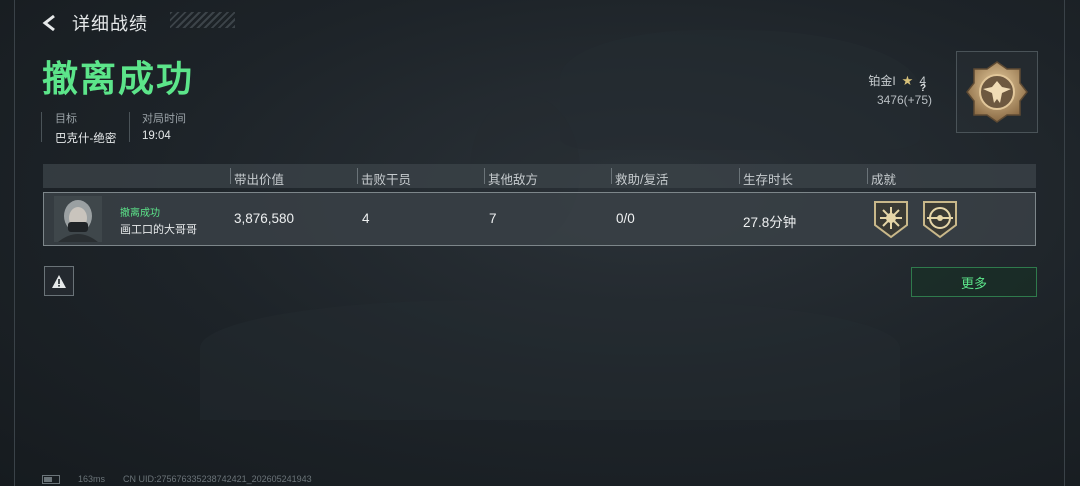 The width and height of the screenshot is (1080, 486). Describe the element at coordinates (625, 218) in the screenshot. I see `rescue-revive-count: 0/0` at that location.